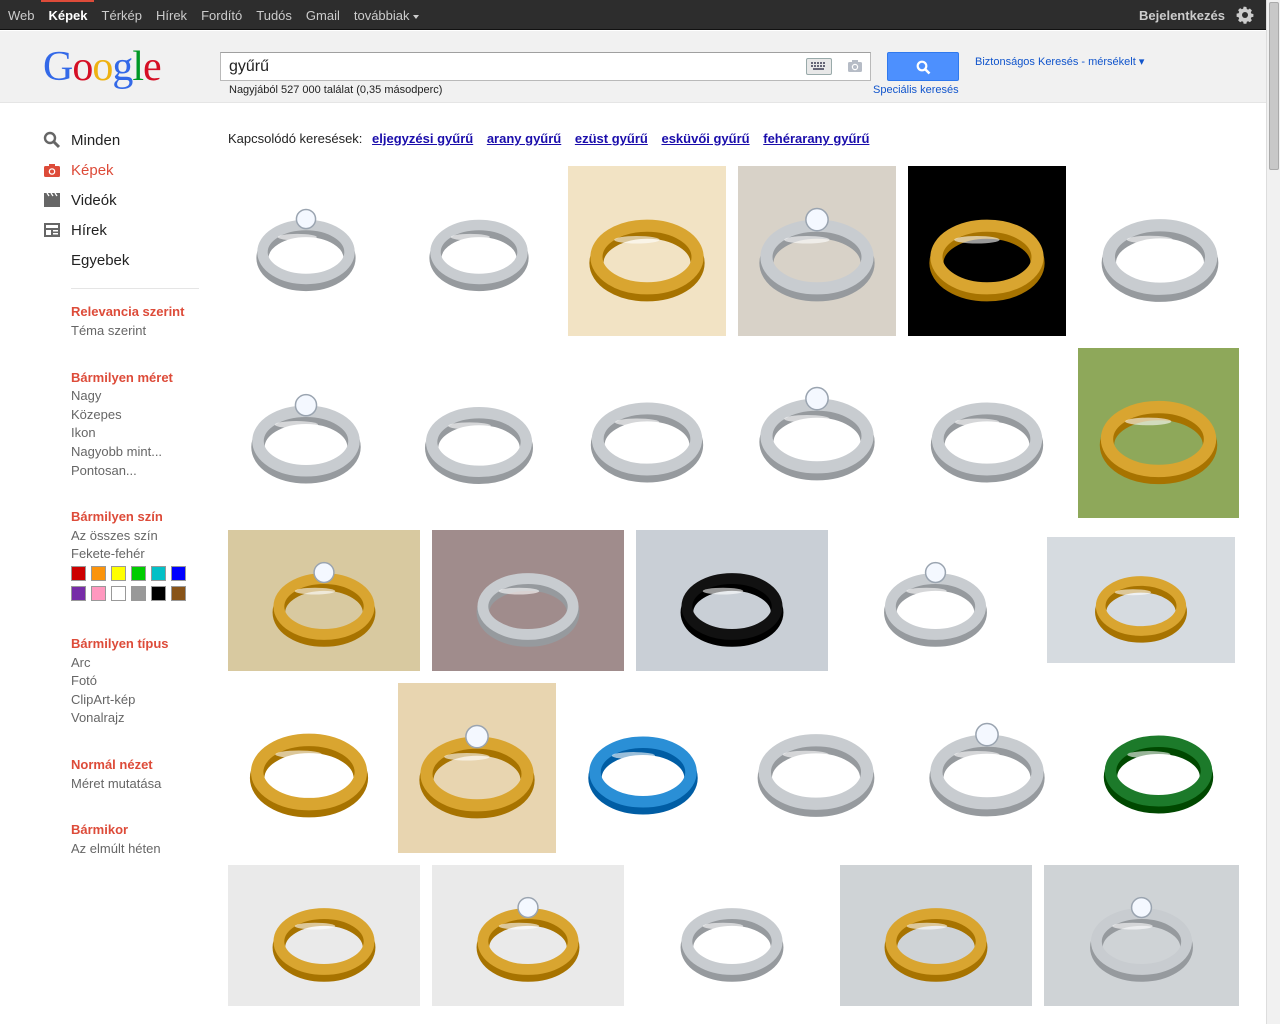 The height and width of the screenshot is (1024, 1280). Describe the element at coordinates (108, 330) in the screenshot. I see `filter-sort-option: Téma szerint` at that location.